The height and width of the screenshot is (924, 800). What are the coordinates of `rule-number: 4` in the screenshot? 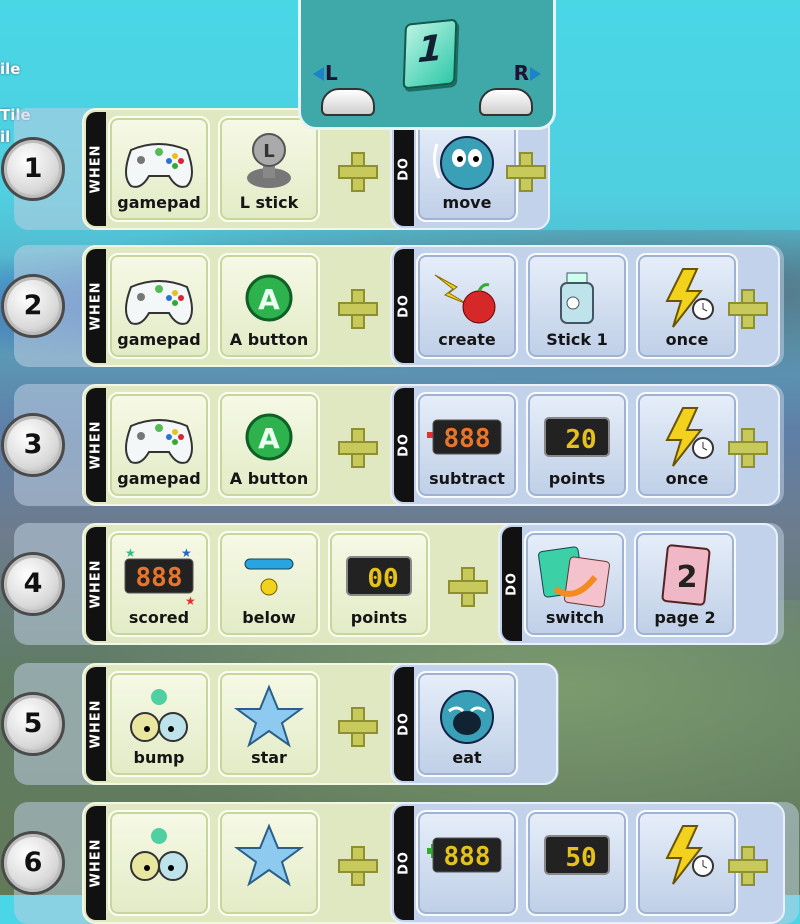 It's located at (33, 584).